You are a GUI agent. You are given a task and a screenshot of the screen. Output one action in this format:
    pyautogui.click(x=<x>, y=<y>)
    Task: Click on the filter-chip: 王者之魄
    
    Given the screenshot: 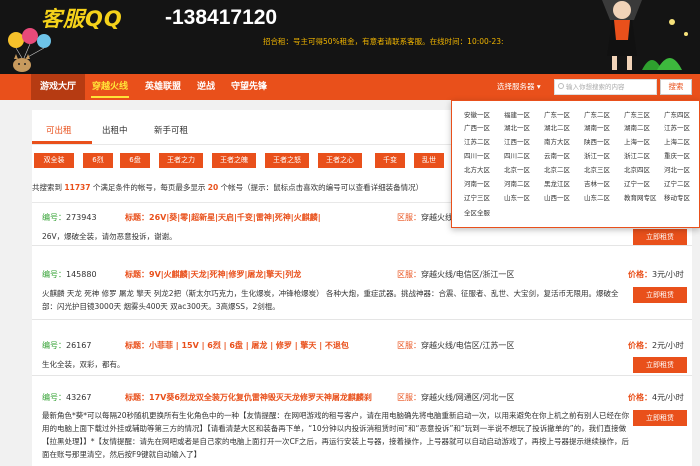 What is the action you would take?
    pyautogui.click(x=234, y=160)
    